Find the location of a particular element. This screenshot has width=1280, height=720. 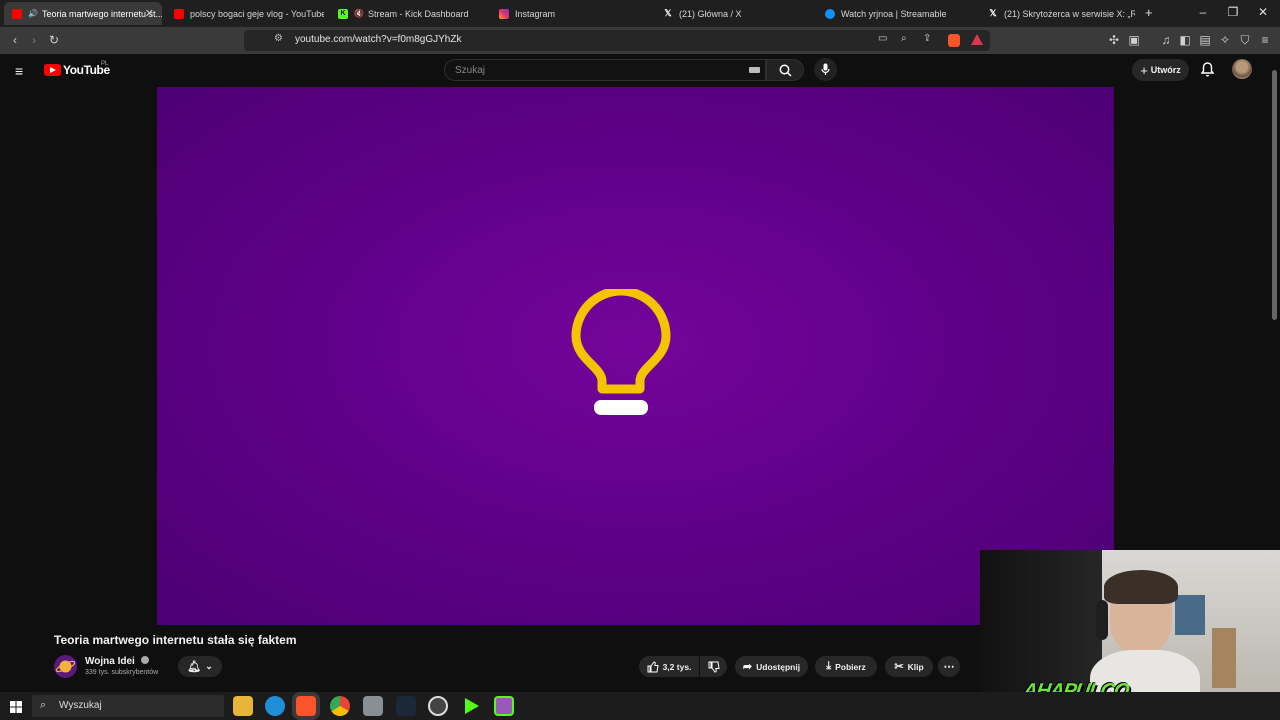

scissors-icon: ✂ is located at coordinates (899, 667).